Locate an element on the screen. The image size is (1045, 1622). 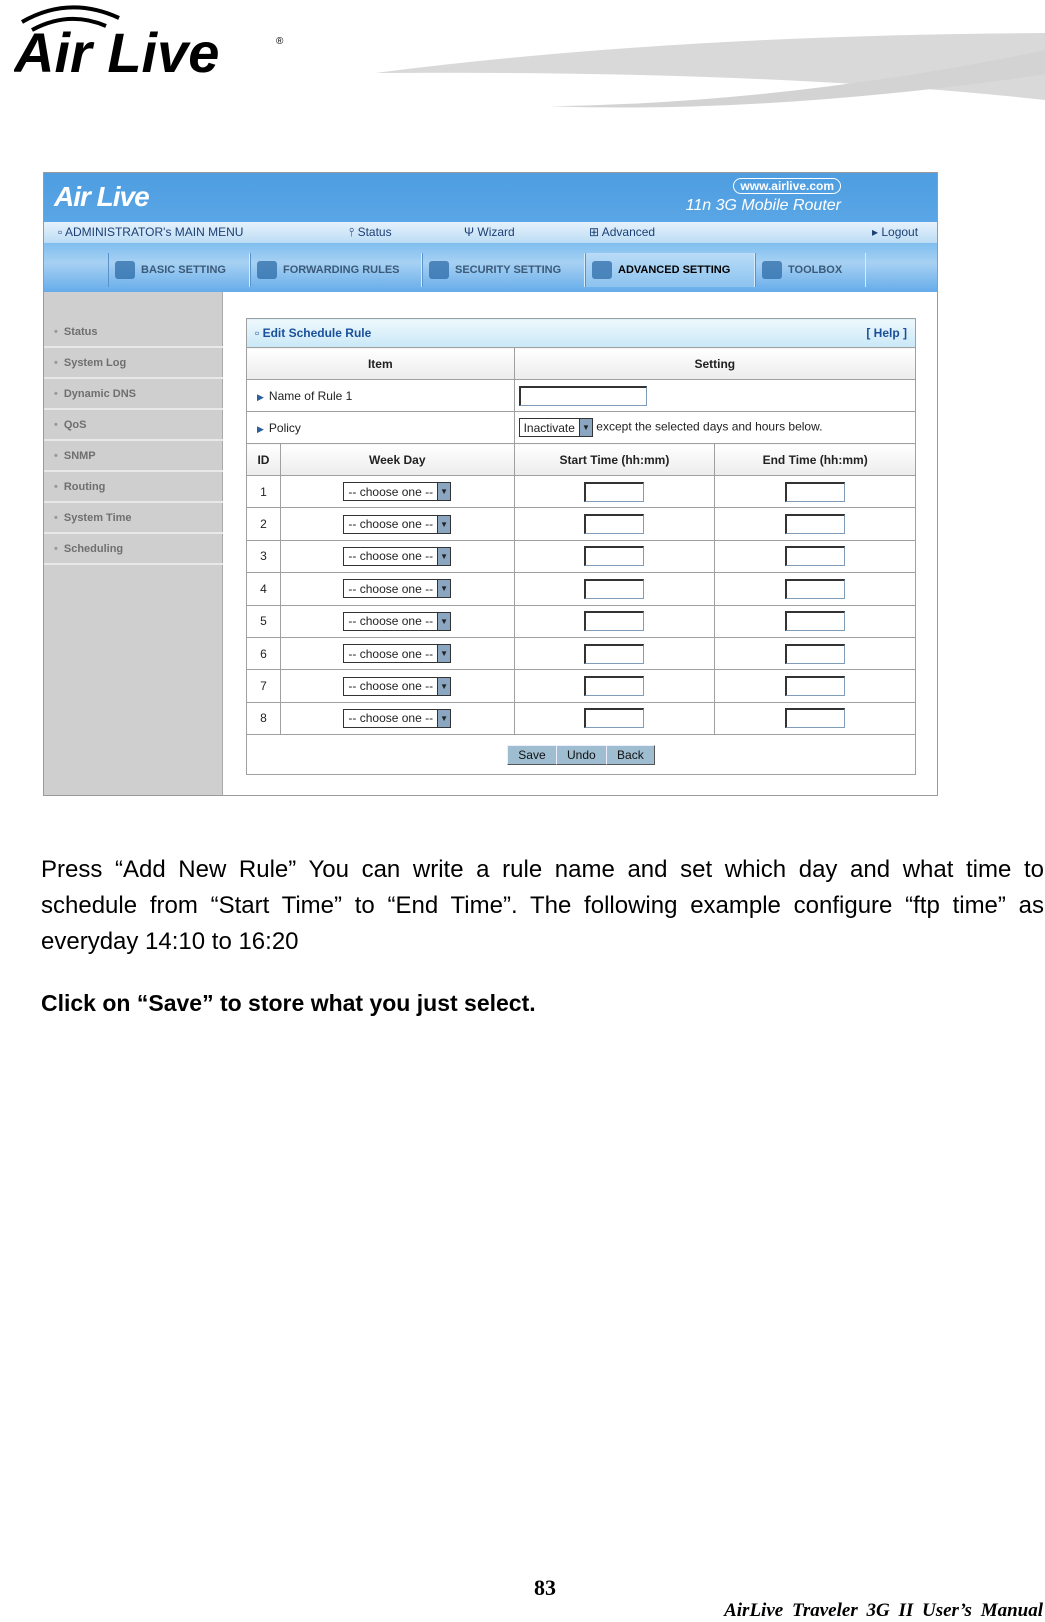
schedule-row: 5 -- choose one -- ▼ is located at coordinates (581, 621).